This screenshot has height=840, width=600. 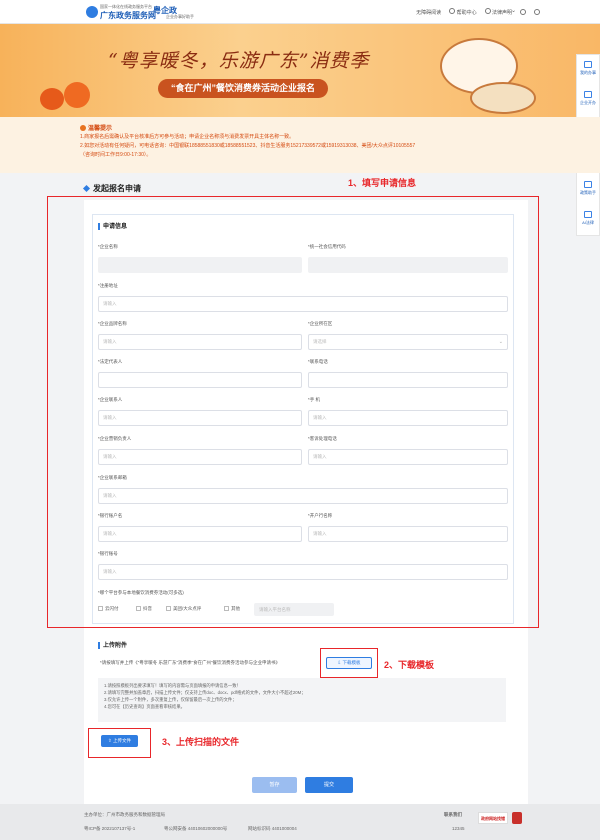 I want to click on yueqizheng-sub: 企业办事好助手, so click(x=180, y=16).